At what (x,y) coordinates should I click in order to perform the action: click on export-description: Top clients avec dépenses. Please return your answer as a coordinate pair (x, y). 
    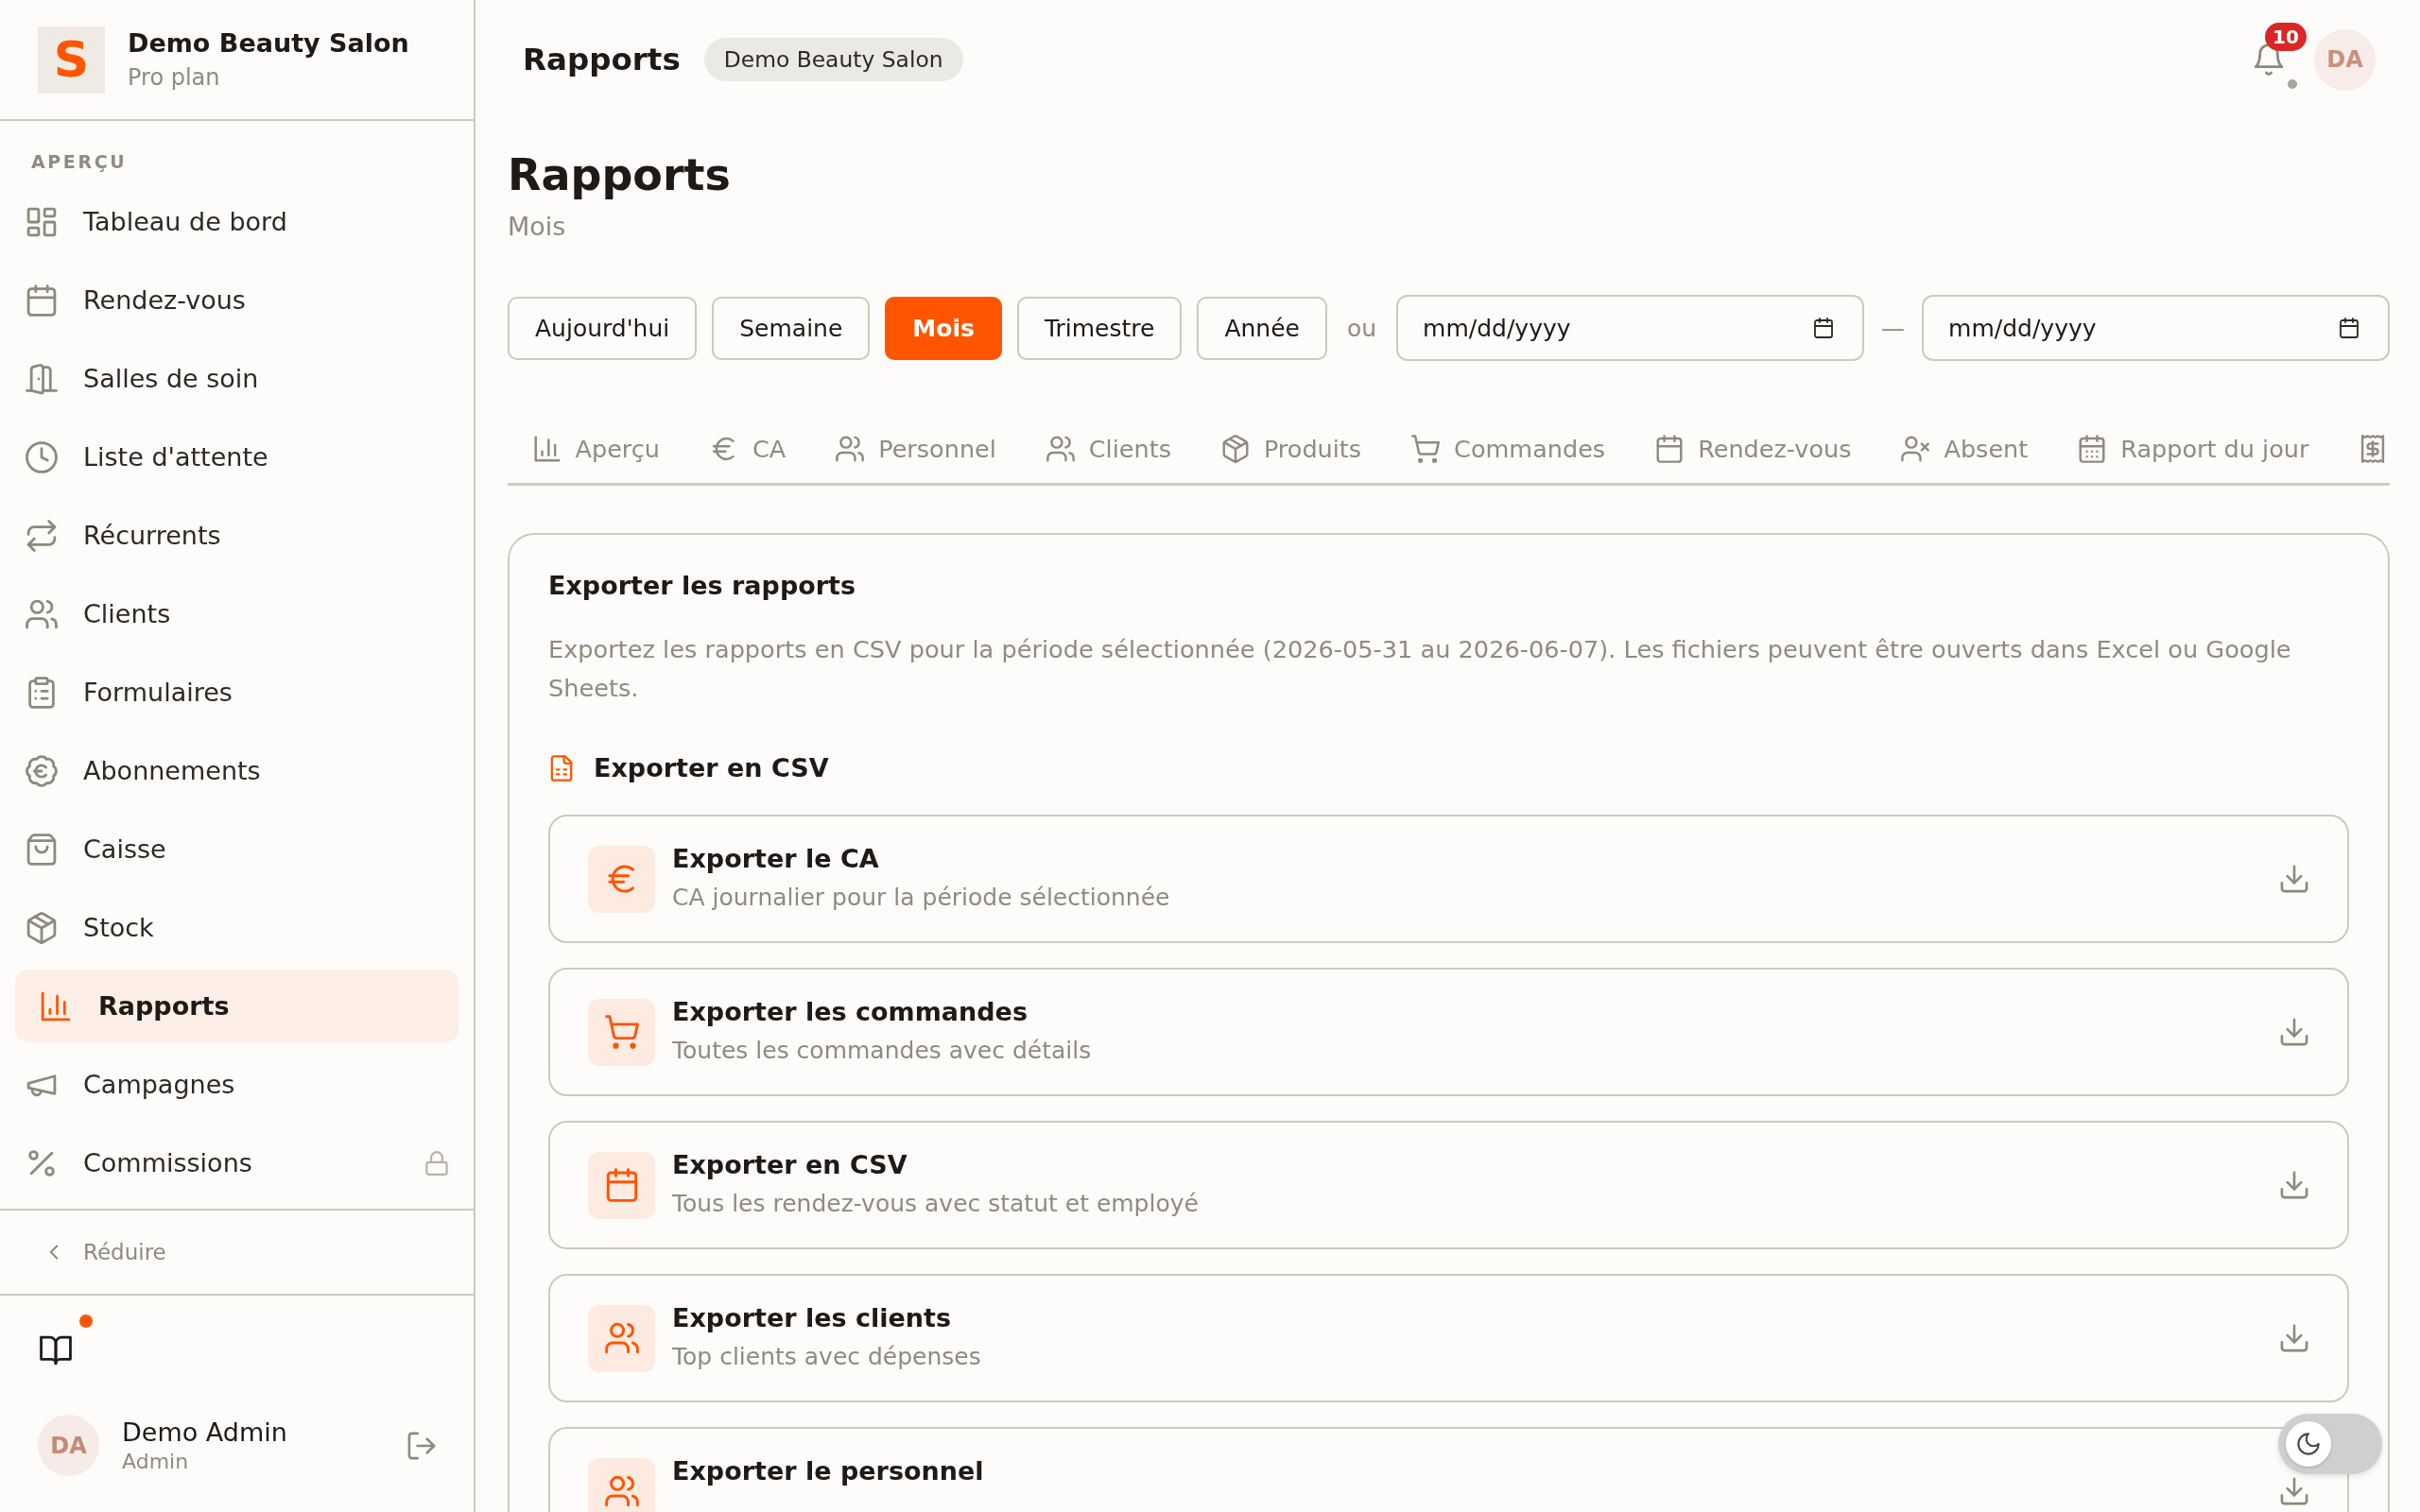
    Looking at the image, I should click on (826, 1357).